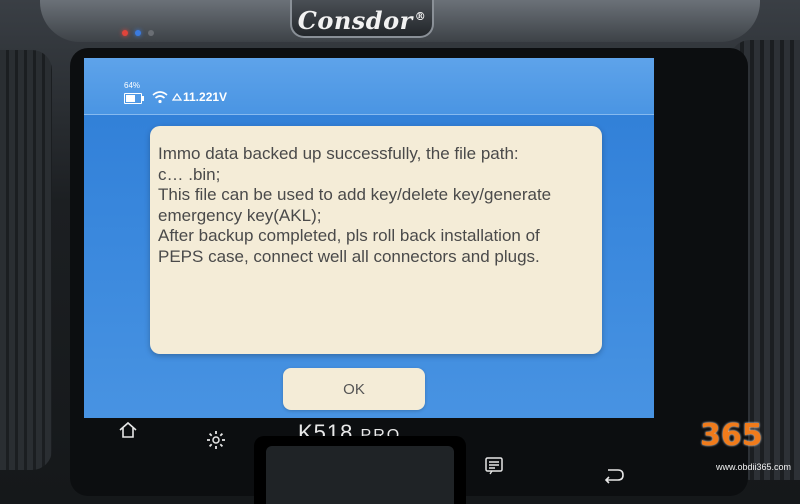 The height and width of the screenshot is (504, 800). I want to click on back-arrow-icon, so click(614, 475).